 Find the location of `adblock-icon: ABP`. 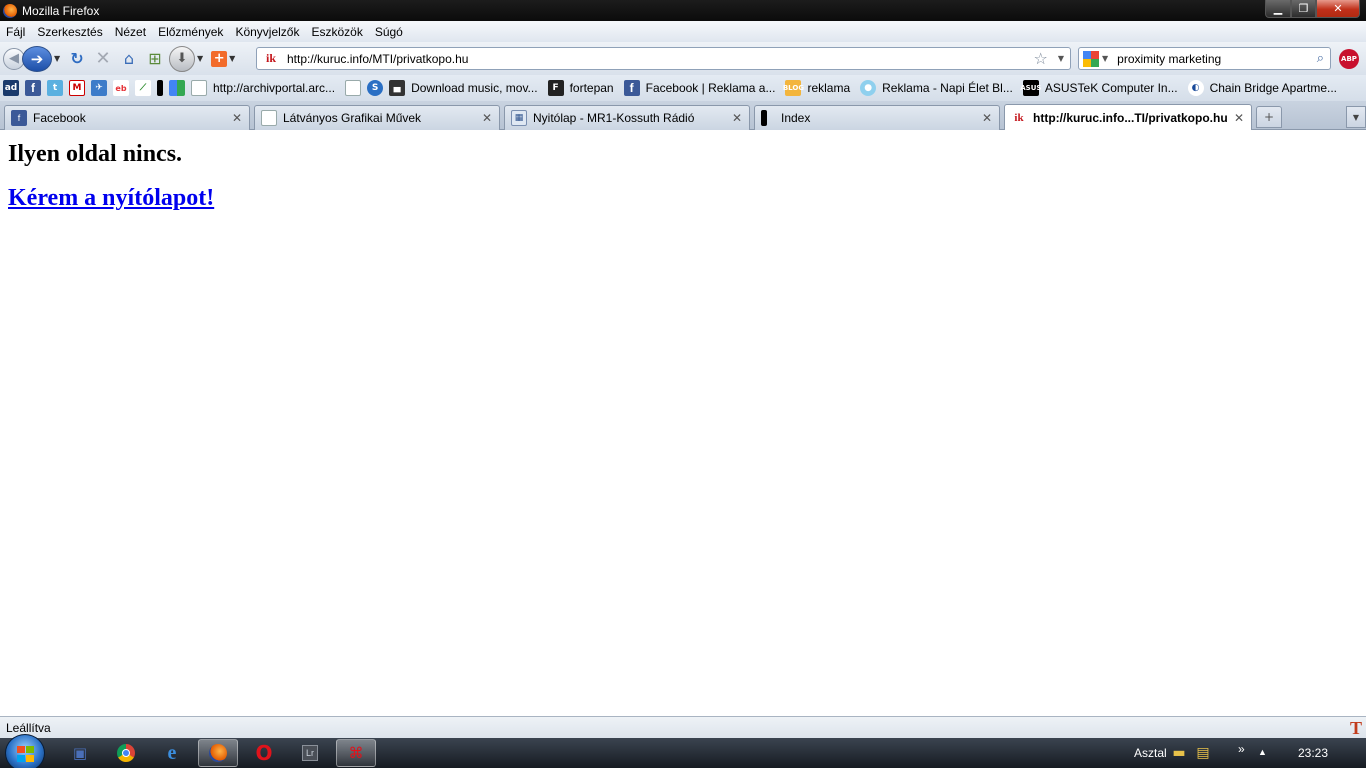

adblock-icon: ABP is located at coordinates (1349, 59).